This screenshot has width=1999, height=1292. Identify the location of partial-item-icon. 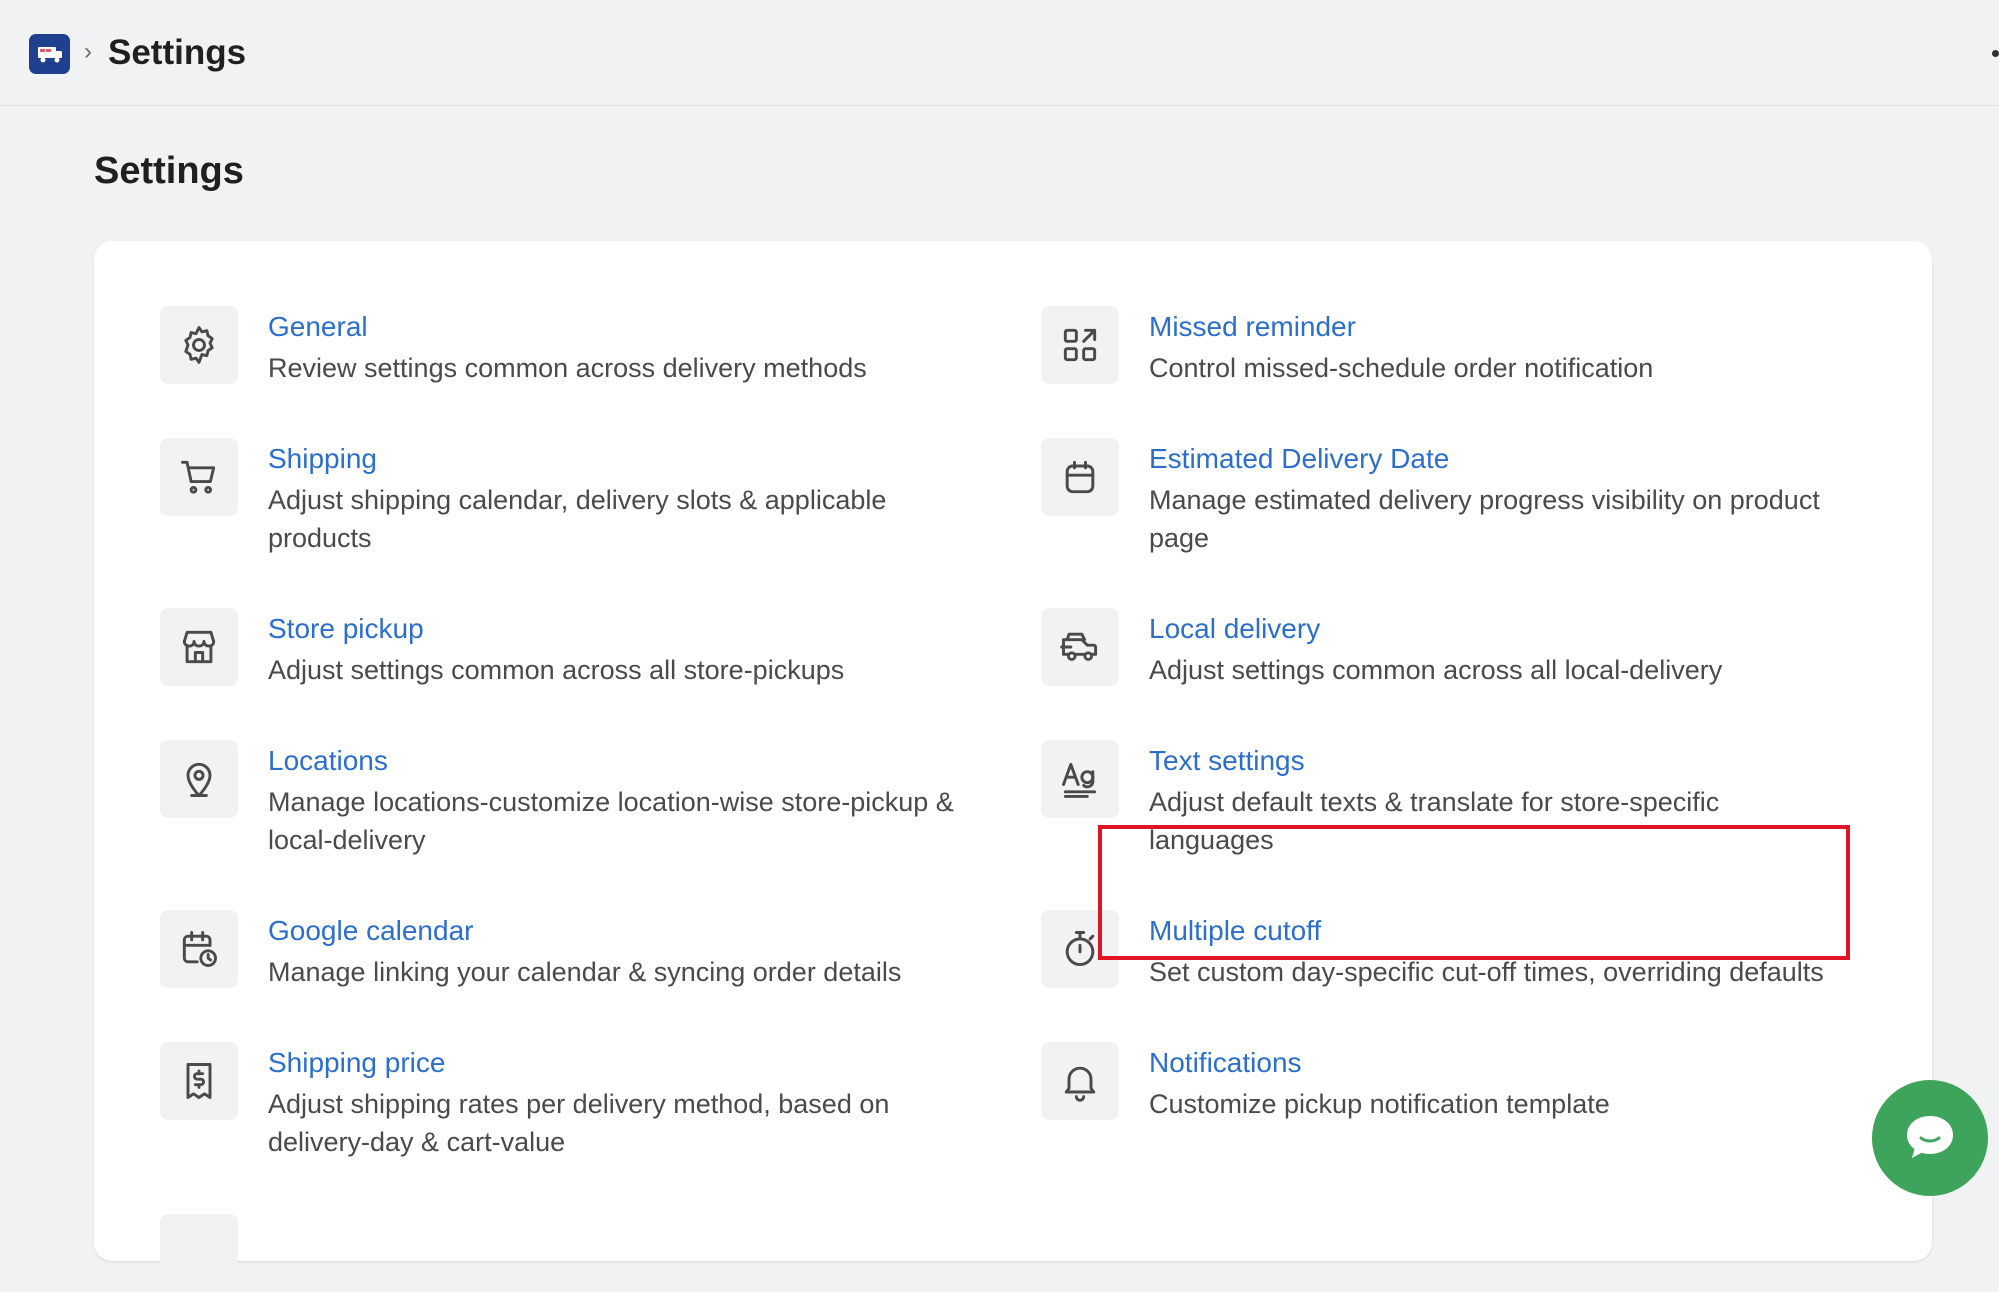
(199, 1253).